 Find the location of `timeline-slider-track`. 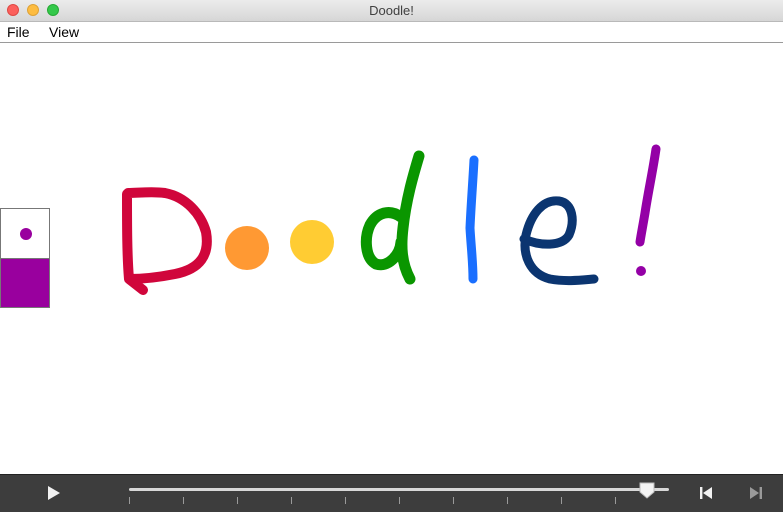

timeline-slider-track is located at coordinates (399, 489).